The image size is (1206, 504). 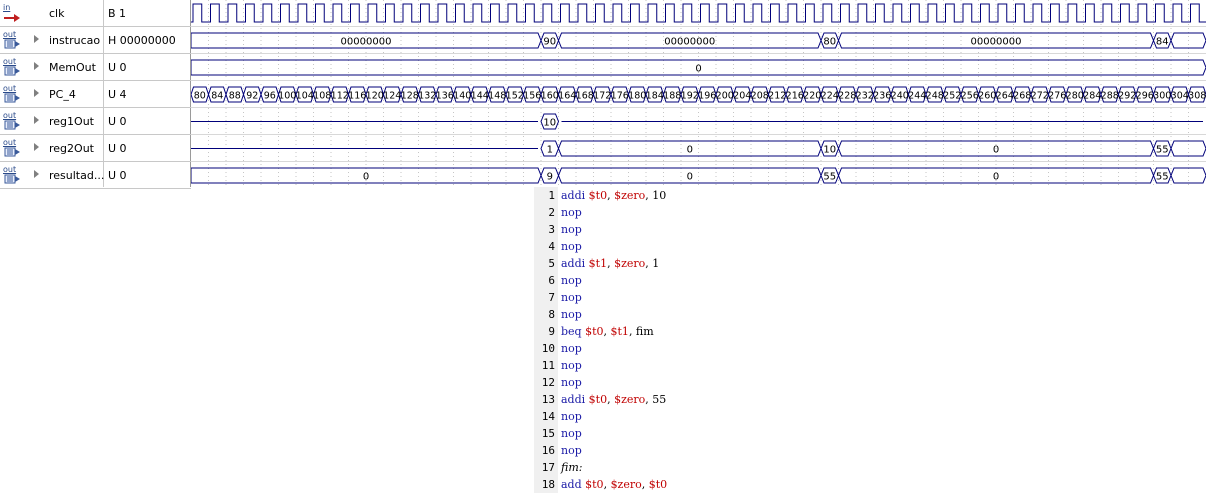 What do you see at coordinates (546, 399) in the screenshot?
I see `line-number: 13` at bounding box center [546, 399].